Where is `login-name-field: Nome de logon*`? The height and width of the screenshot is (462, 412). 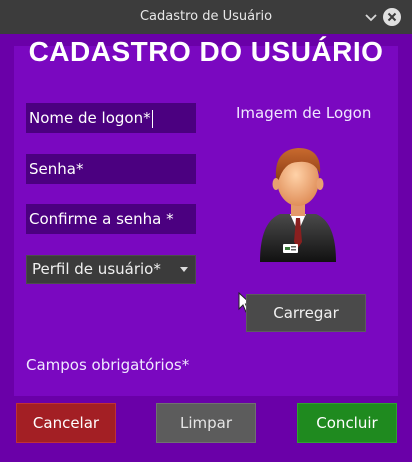 login-name-field: Nome de logon* is located at coordinates (111, 118).